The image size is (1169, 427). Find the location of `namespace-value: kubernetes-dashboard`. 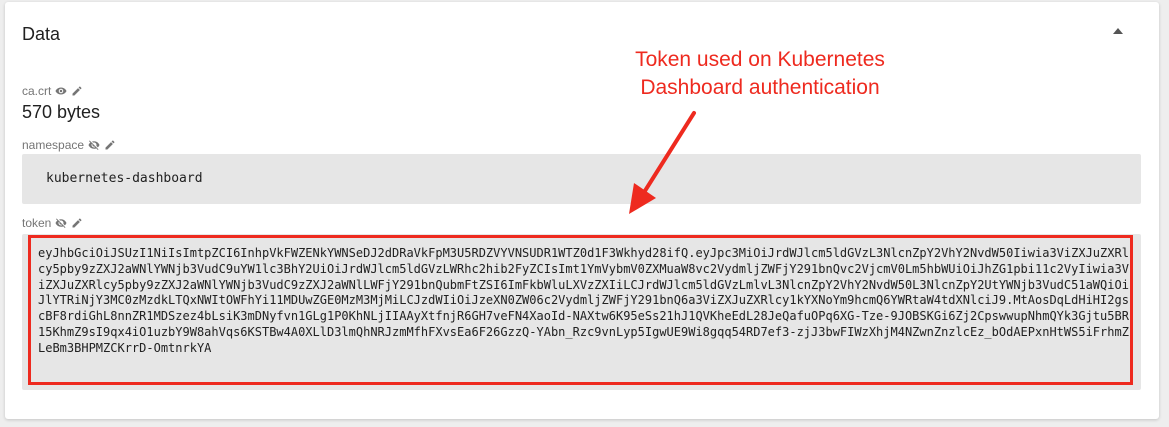

namespace-value: kubernetes-dashboard is located at coordinates (124, 178).